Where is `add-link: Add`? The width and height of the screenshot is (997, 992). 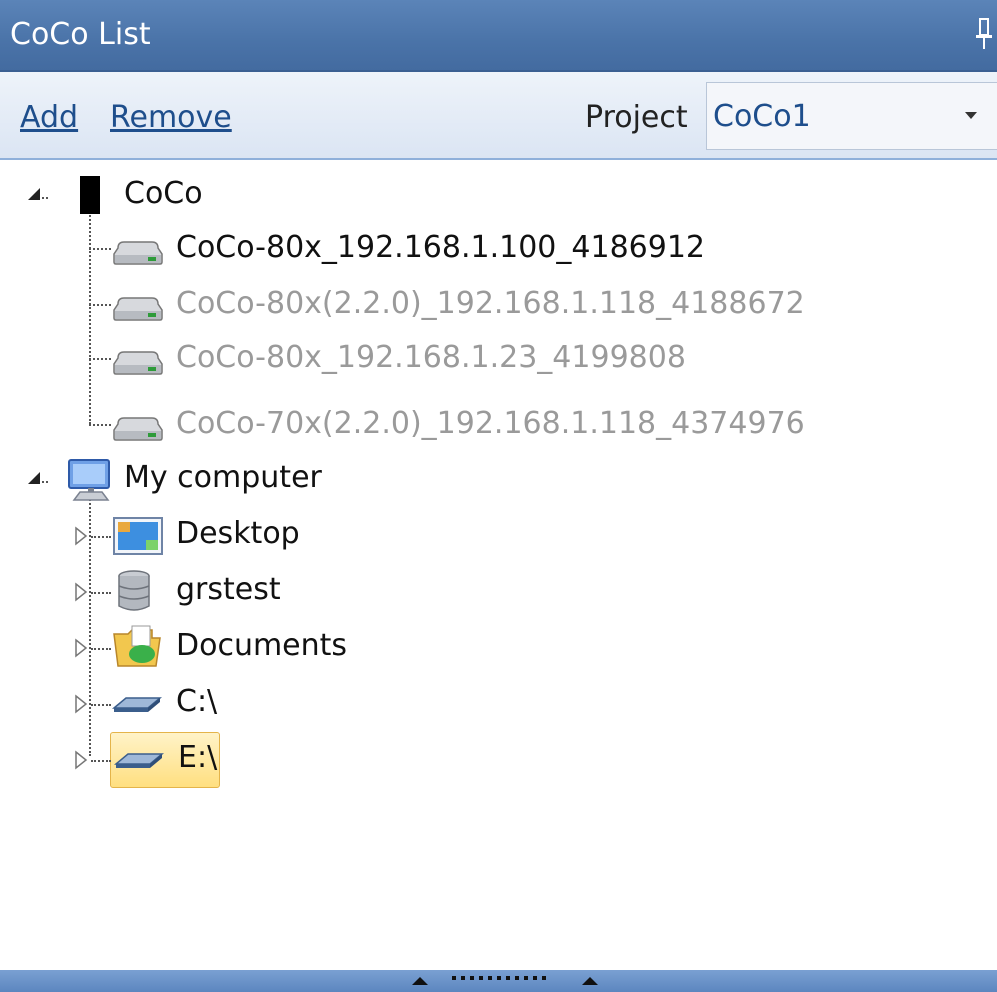
add-link: Add is located at coordinates (49, 118).